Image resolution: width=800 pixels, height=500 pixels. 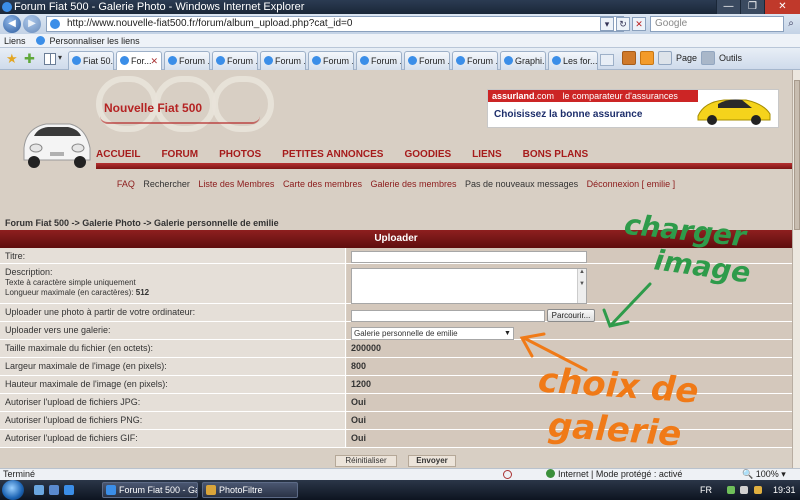 I want to click on clock: 19:31, so click(x=784, y=490).